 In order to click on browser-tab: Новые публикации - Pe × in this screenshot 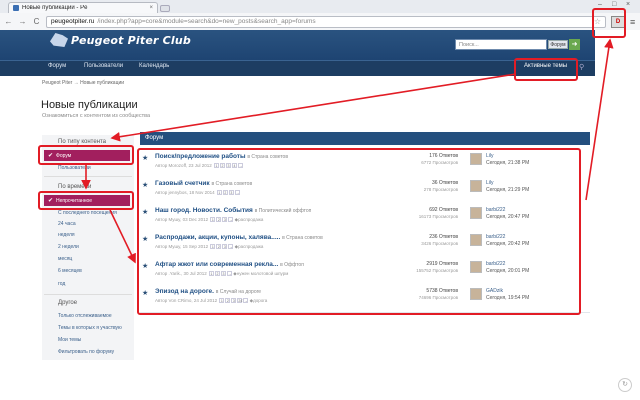, I will do `click(83, 7)`.